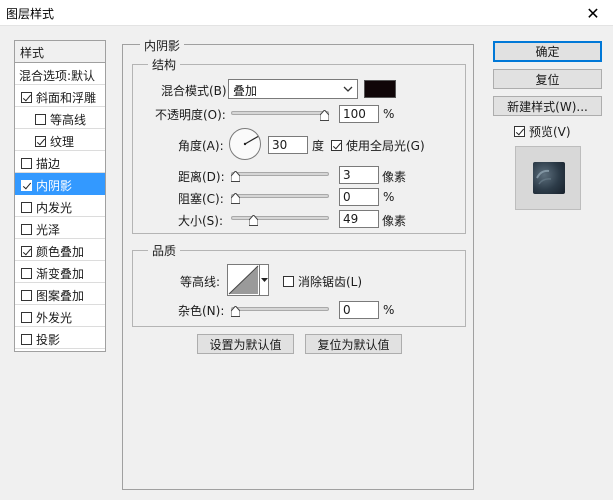 This screenshot has width=613, height=500. Describe the element at coordinates (280, 113) in the screenshot. I see `opacity-slider` at that location.